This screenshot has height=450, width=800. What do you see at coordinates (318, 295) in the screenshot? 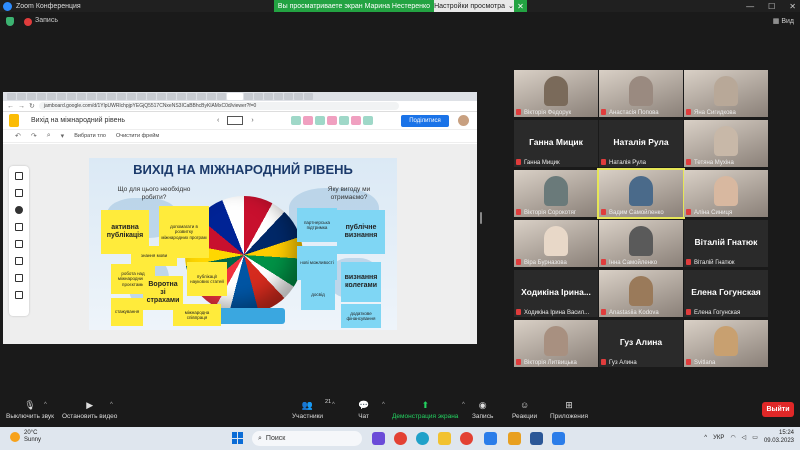
I see `sticky-note: досвід` at bounding box center [318, 295].